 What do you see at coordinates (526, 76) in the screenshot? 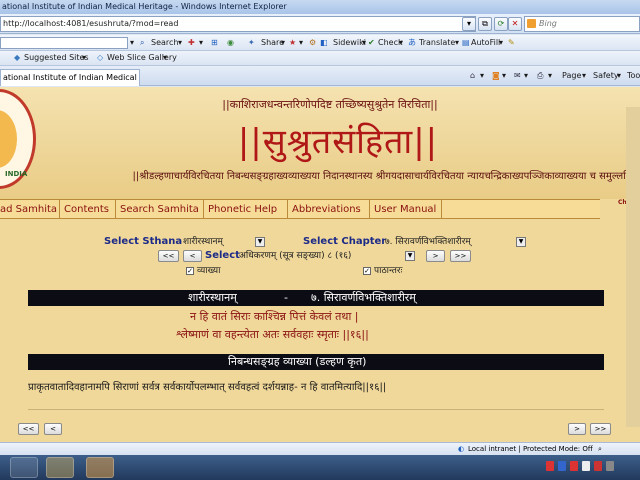
I see `mail-dropdown-icon: ▾` at bounding box center [526, 76].